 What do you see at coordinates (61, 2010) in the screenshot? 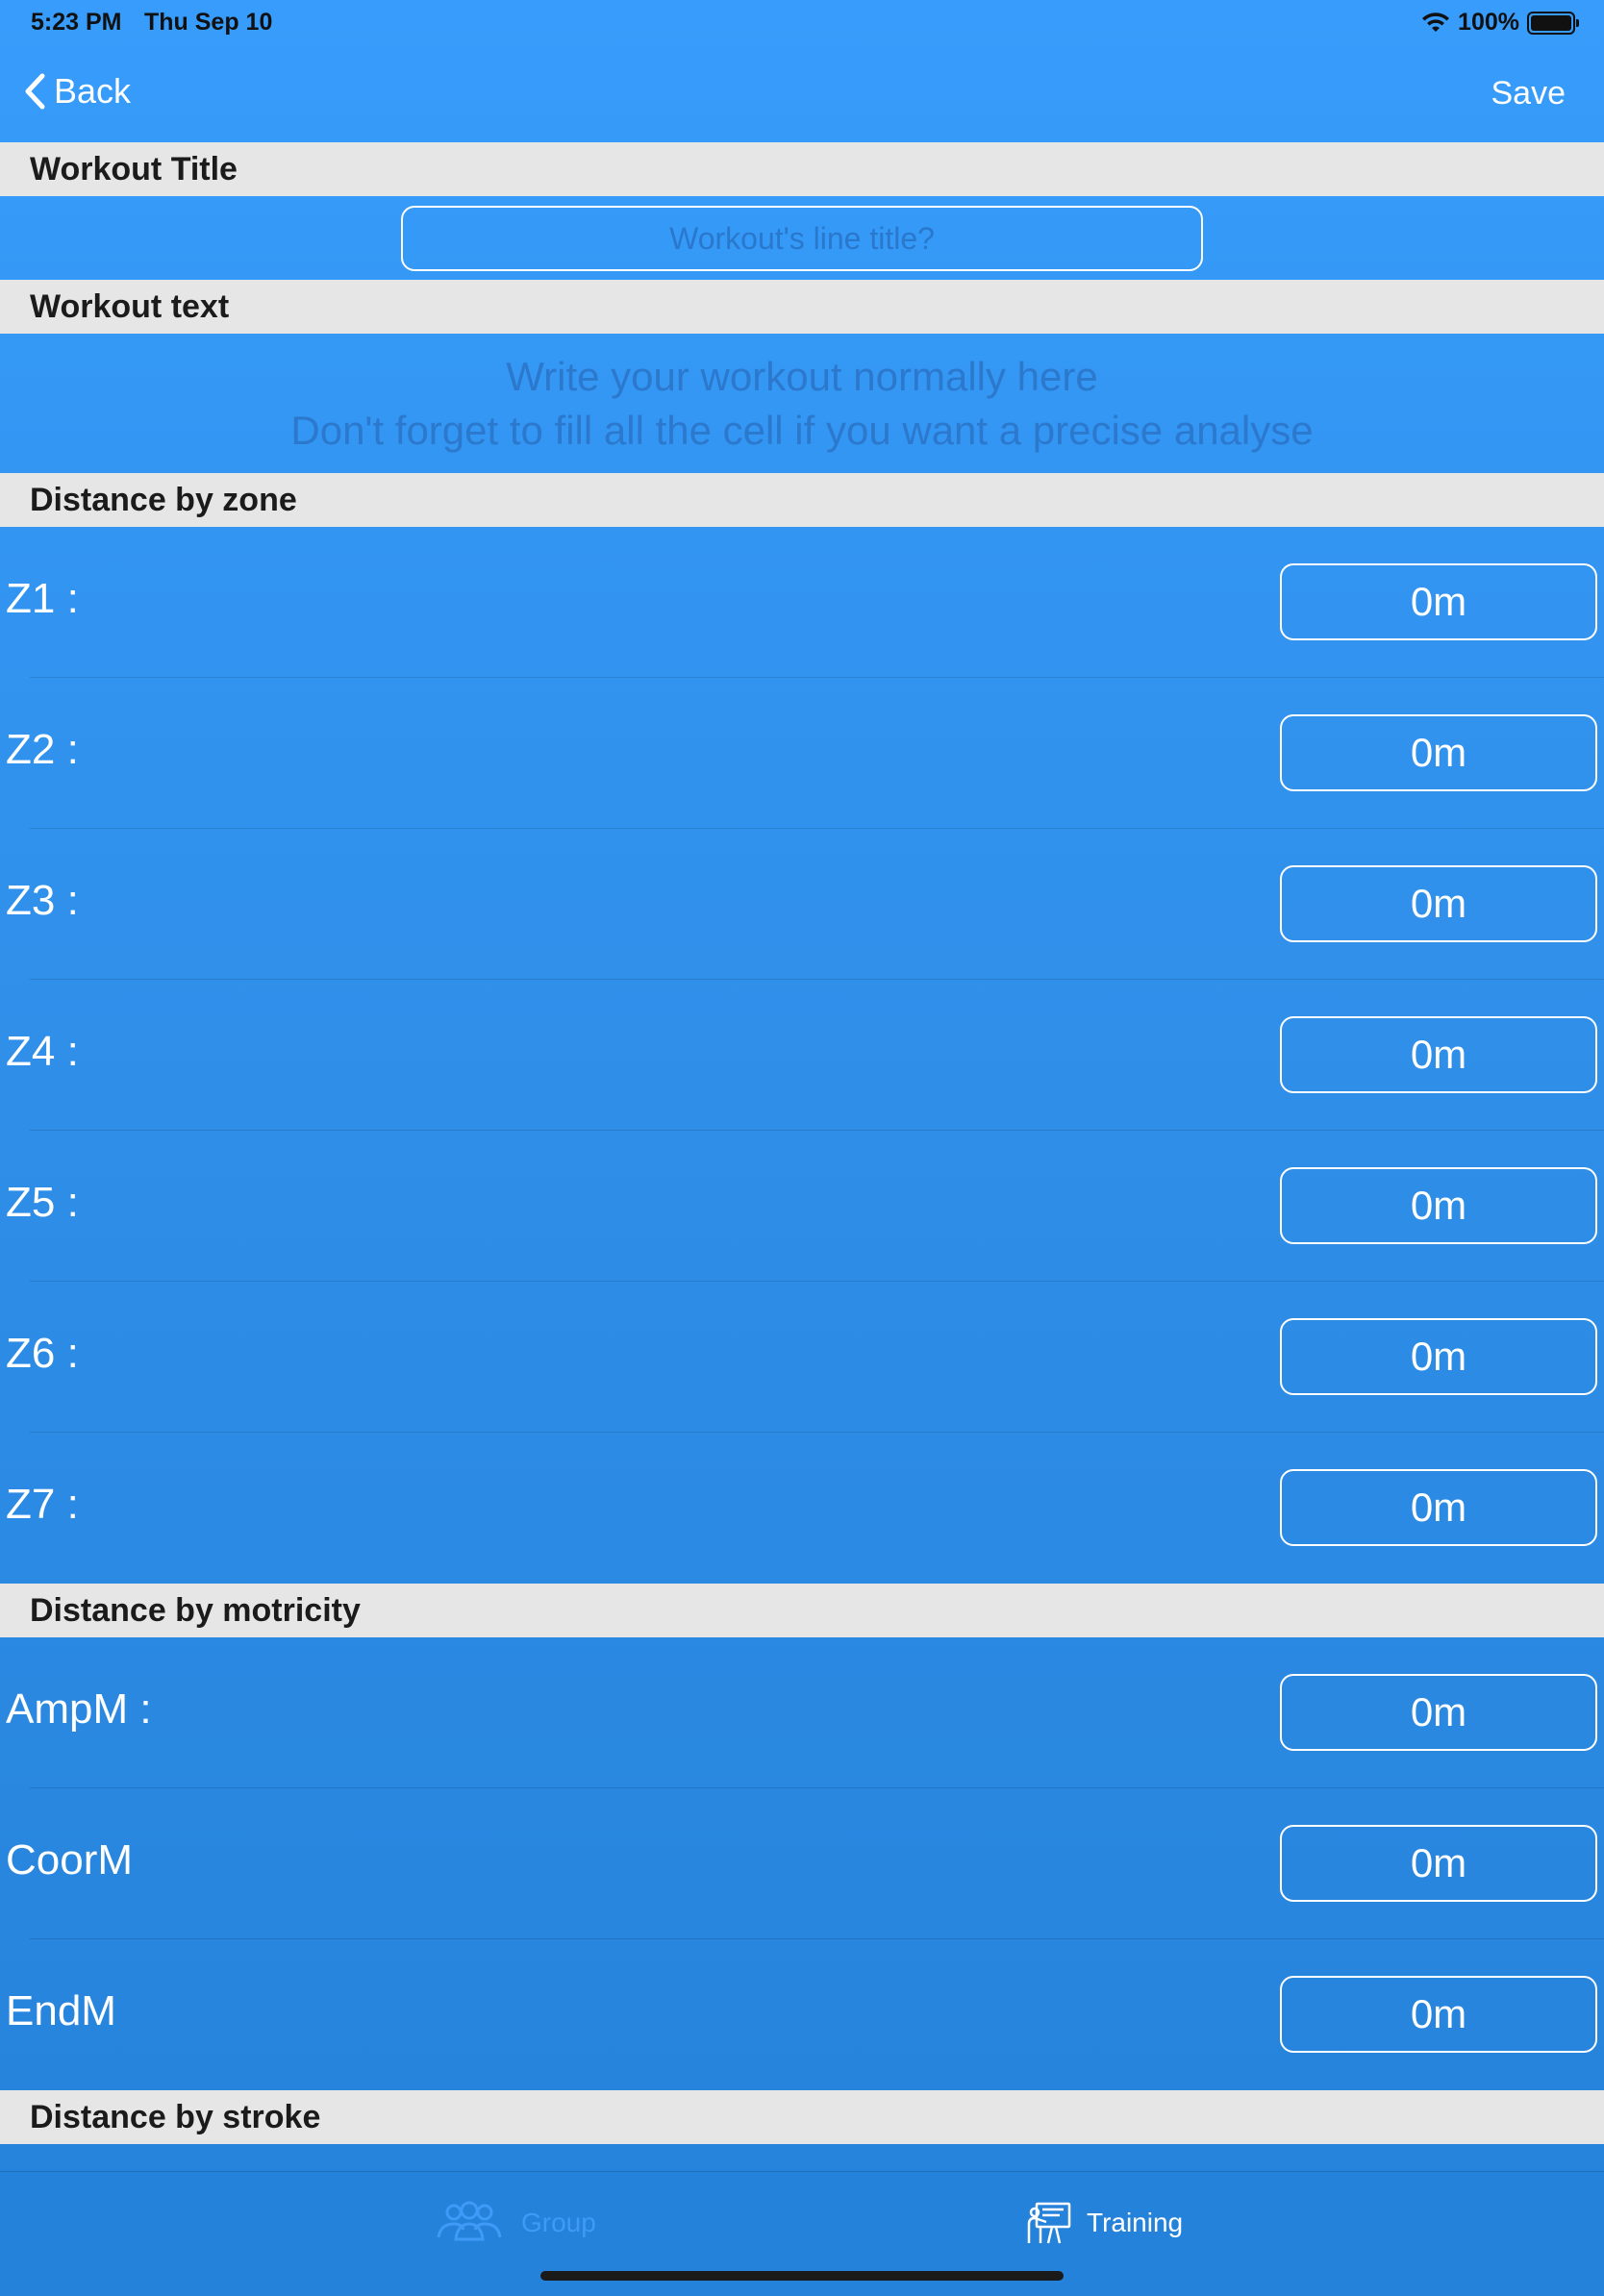
I see `motricity-label: EndM` at bounding box center [61, 2010].